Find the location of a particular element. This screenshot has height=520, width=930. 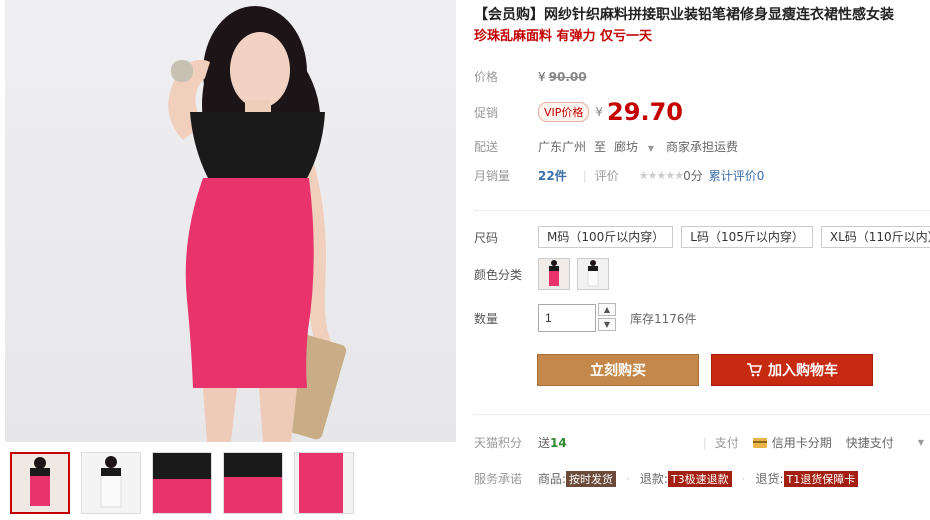

ship-from: 广东广州 is located at coordinates (562, 147).